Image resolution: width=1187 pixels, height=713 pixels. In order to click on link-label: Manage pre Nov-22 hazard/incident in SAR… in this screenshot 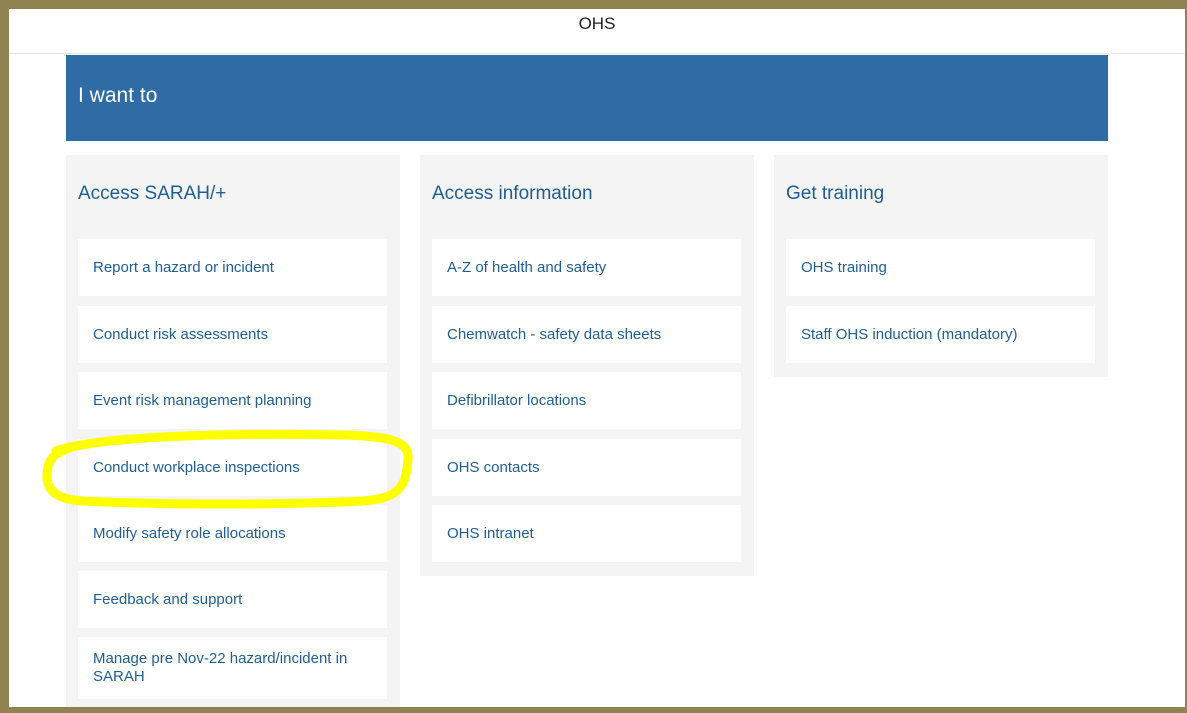, I will do `click(220, 667)`.